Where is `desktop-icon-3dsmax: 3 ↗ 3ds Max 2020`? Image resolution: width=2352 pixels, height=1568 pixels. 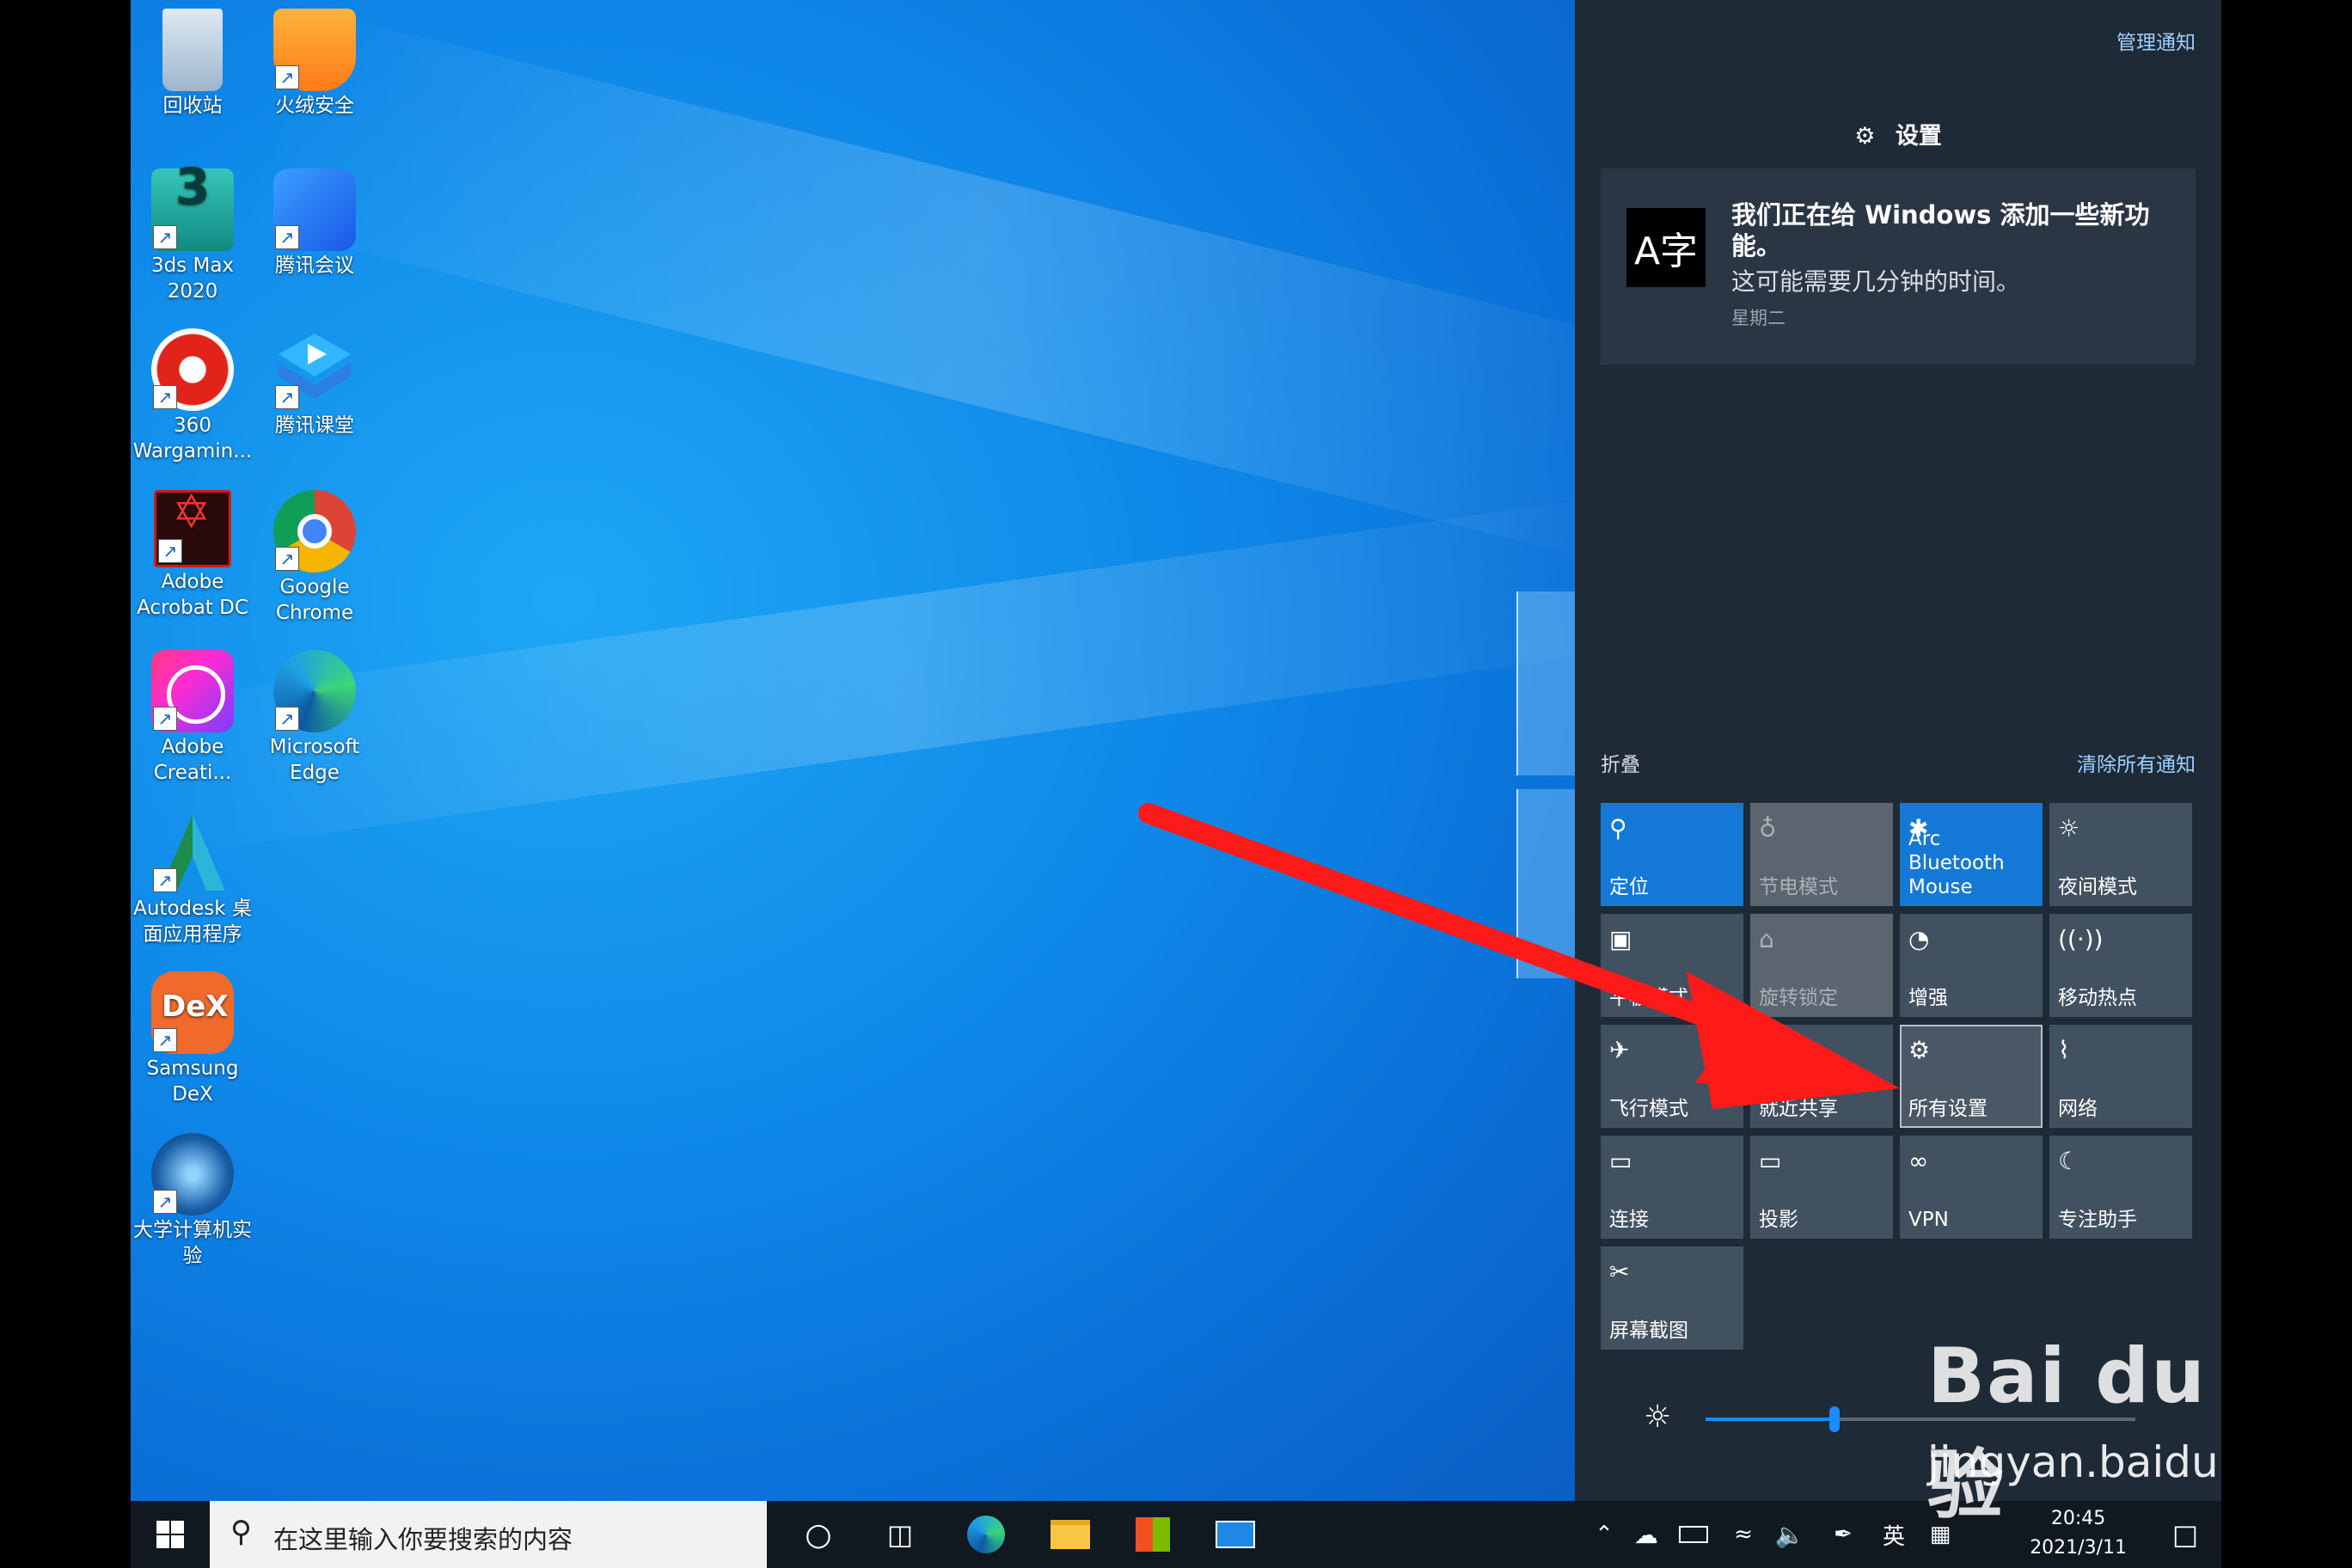
desktop-icon-3dsmax: 3 ↗ 3ds Max 2020 is located at coordinates (192, 233).